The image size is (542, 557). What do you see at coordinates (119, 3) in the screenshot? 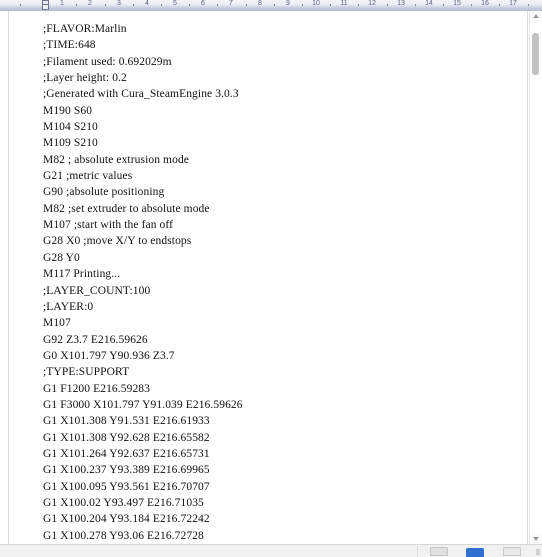
I see `ruler-number: 3` at bounding box center [119, 3].